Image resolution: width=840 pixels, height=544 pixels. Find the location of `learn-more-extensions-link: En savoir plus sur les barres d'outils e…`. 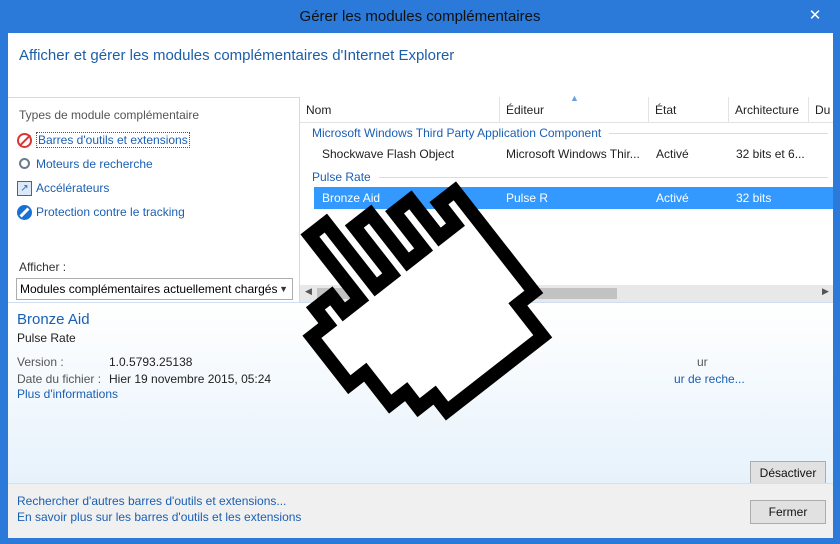

learn-more-extensions-link: En savoir plus sur les barres d'outils e… is located at coordinates (159, 517).